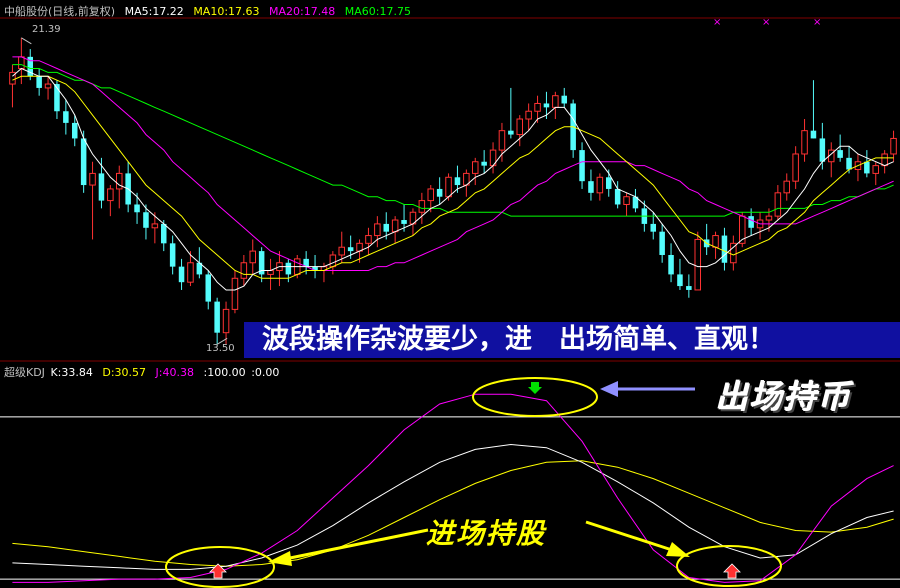 This screenshot has height=588, width=900. Describe the element at coordinates (486, 533) in the screenshot. I see `enter-callout-text: 进场持股` at that location.